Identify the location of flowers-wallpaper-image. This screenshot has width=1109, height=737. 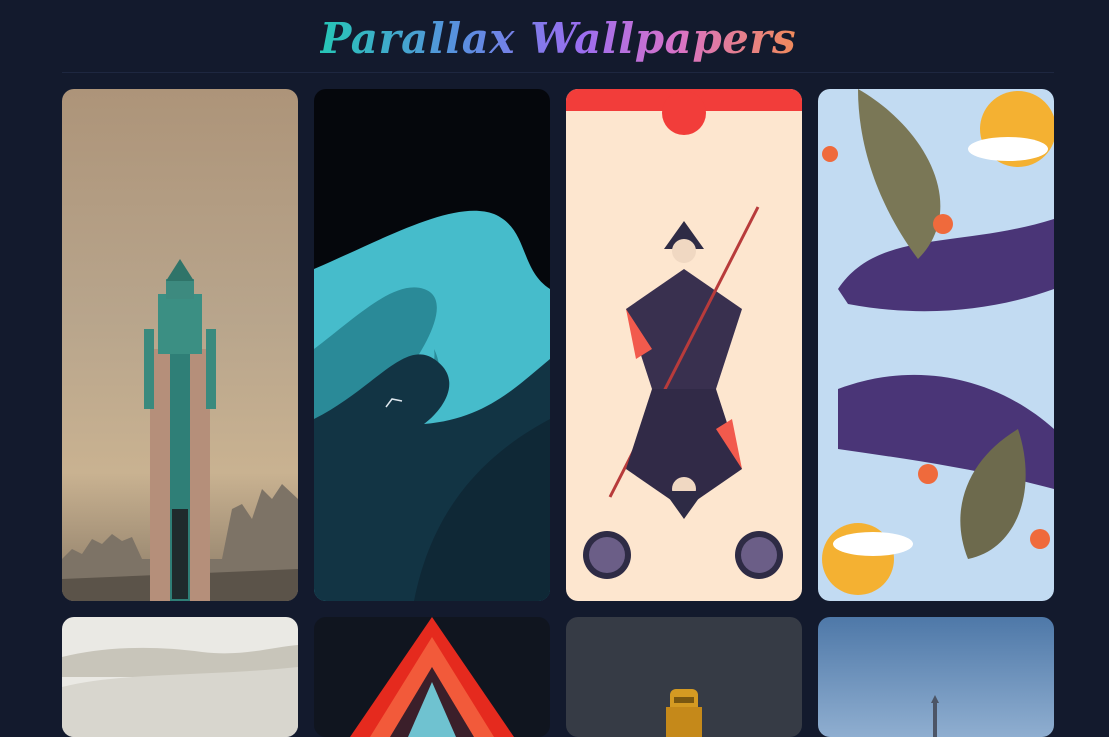
(936, 345).